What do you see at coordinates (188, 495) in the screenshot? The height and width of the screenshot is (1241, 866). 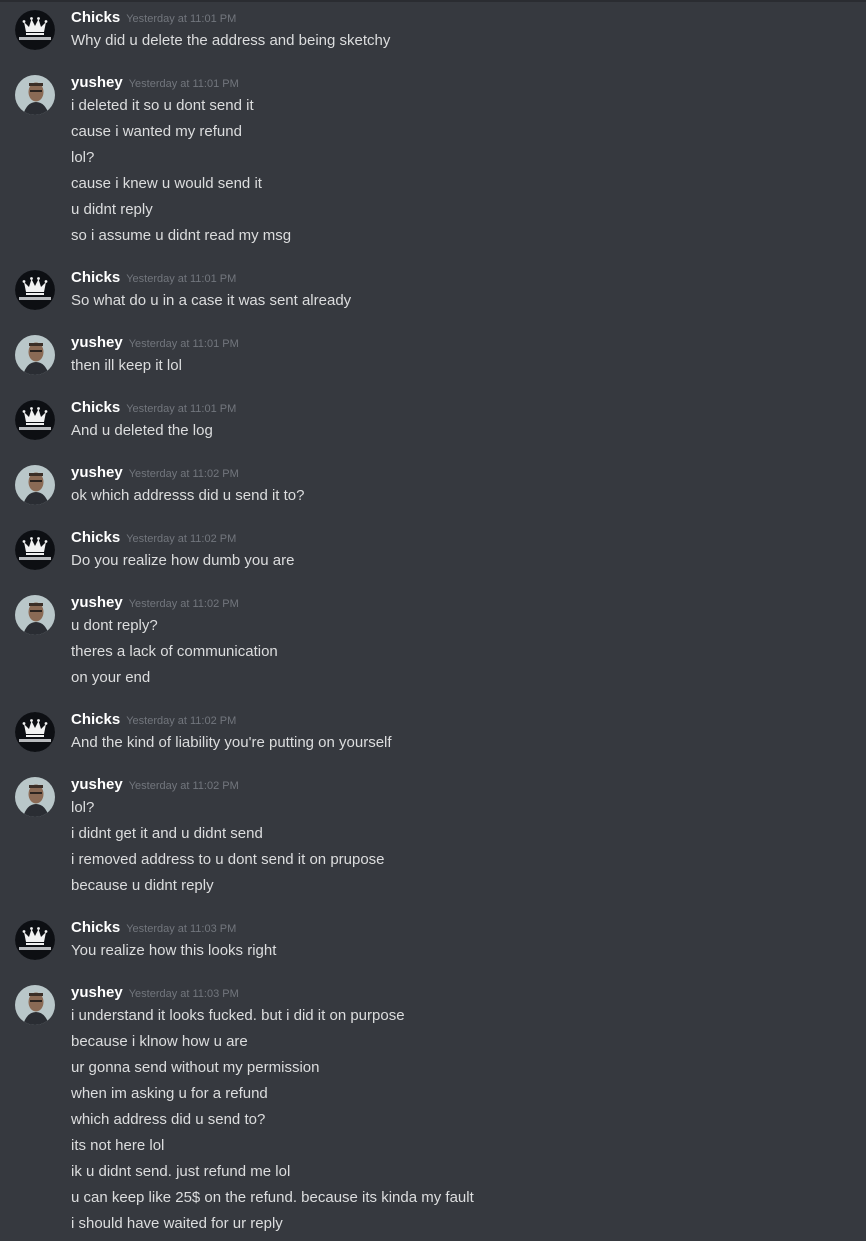 I see `message-text: ok which addresss did u send it to?` at bounding box center [188, 495].